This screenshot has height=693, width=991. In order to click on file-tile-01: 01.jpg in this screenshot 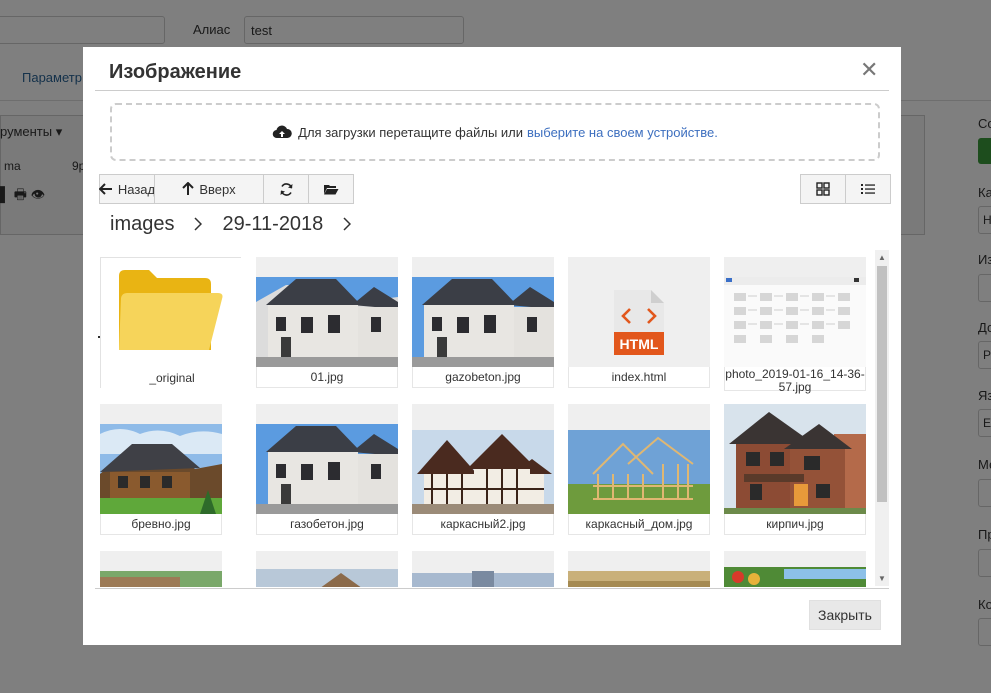, I will do `click(327, 322)`.